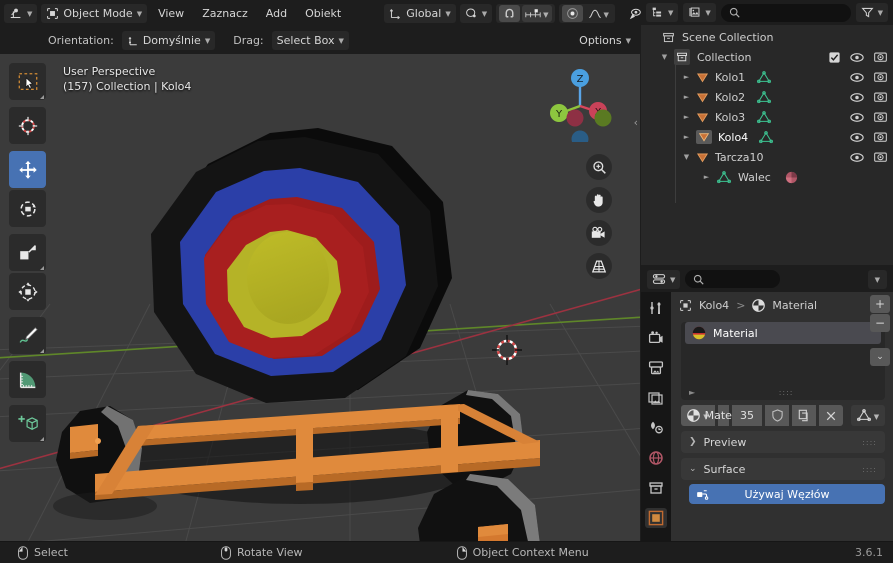 The image size is (893, 563). What do you see at coordinates (598, 13) in the screenshot?
I see `falloff-dropdown: ▼` at bounding box center [598, 13].